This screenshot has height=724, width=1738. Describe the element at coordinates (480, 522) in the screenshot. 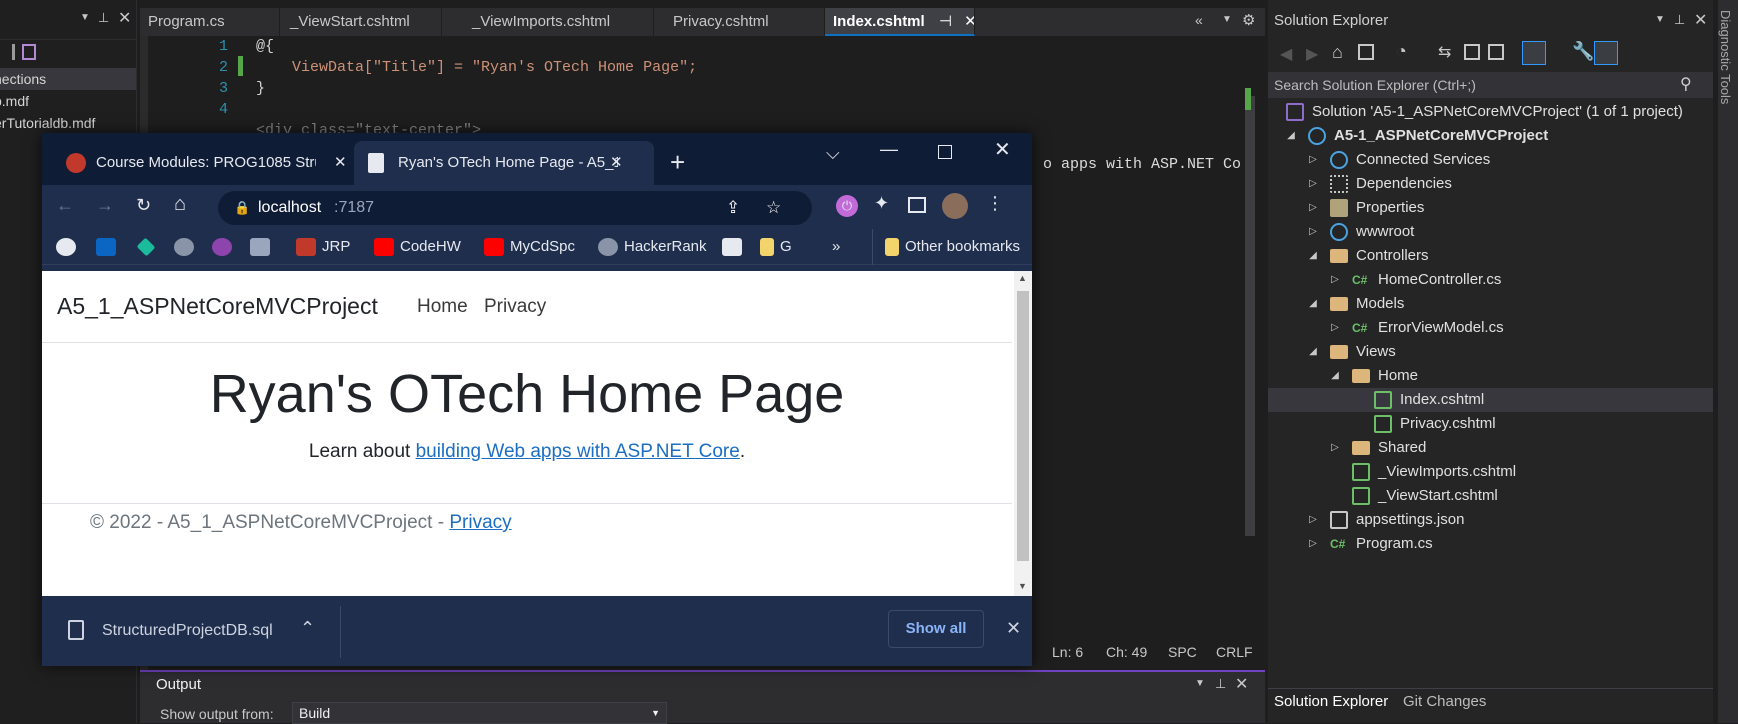

I see `footer-privacy-link: Privacy` at that location.